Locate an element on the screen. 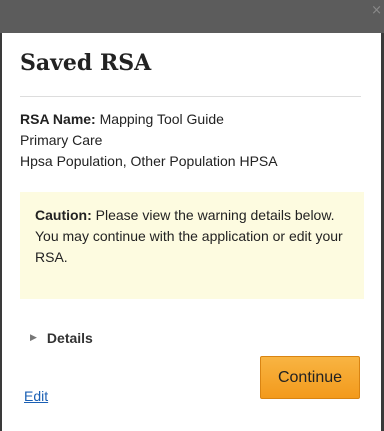  rsa-name-label: RSA Name: is located at coordinates (58, 119).